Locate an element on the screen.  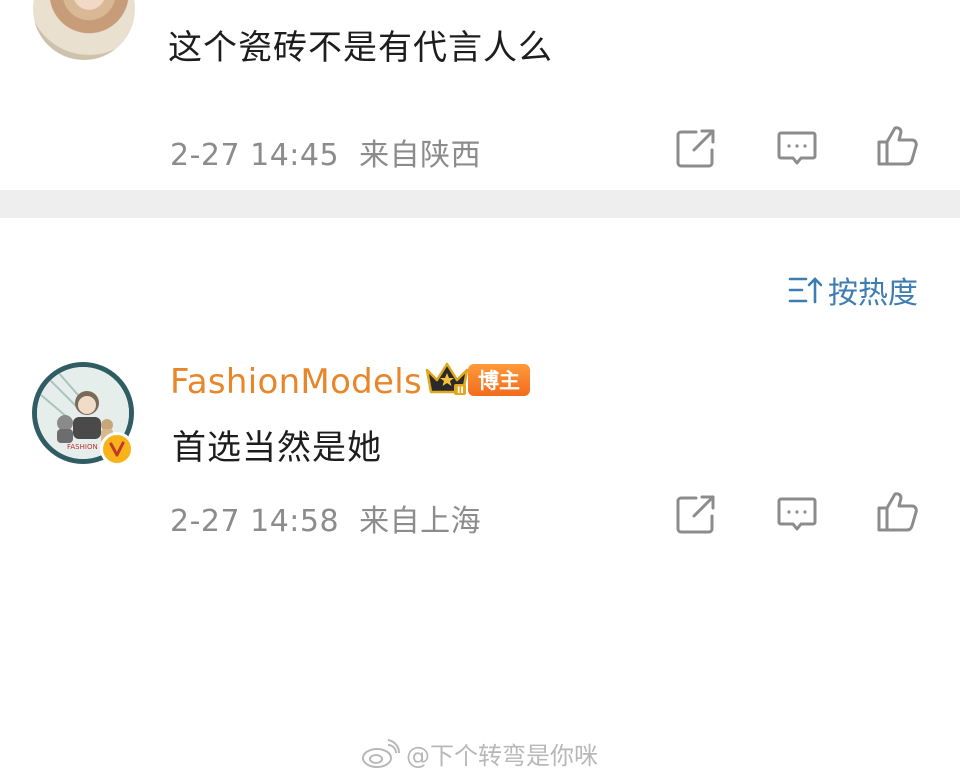
comment-location: 来自上海 is located at coordinates (420, 521).